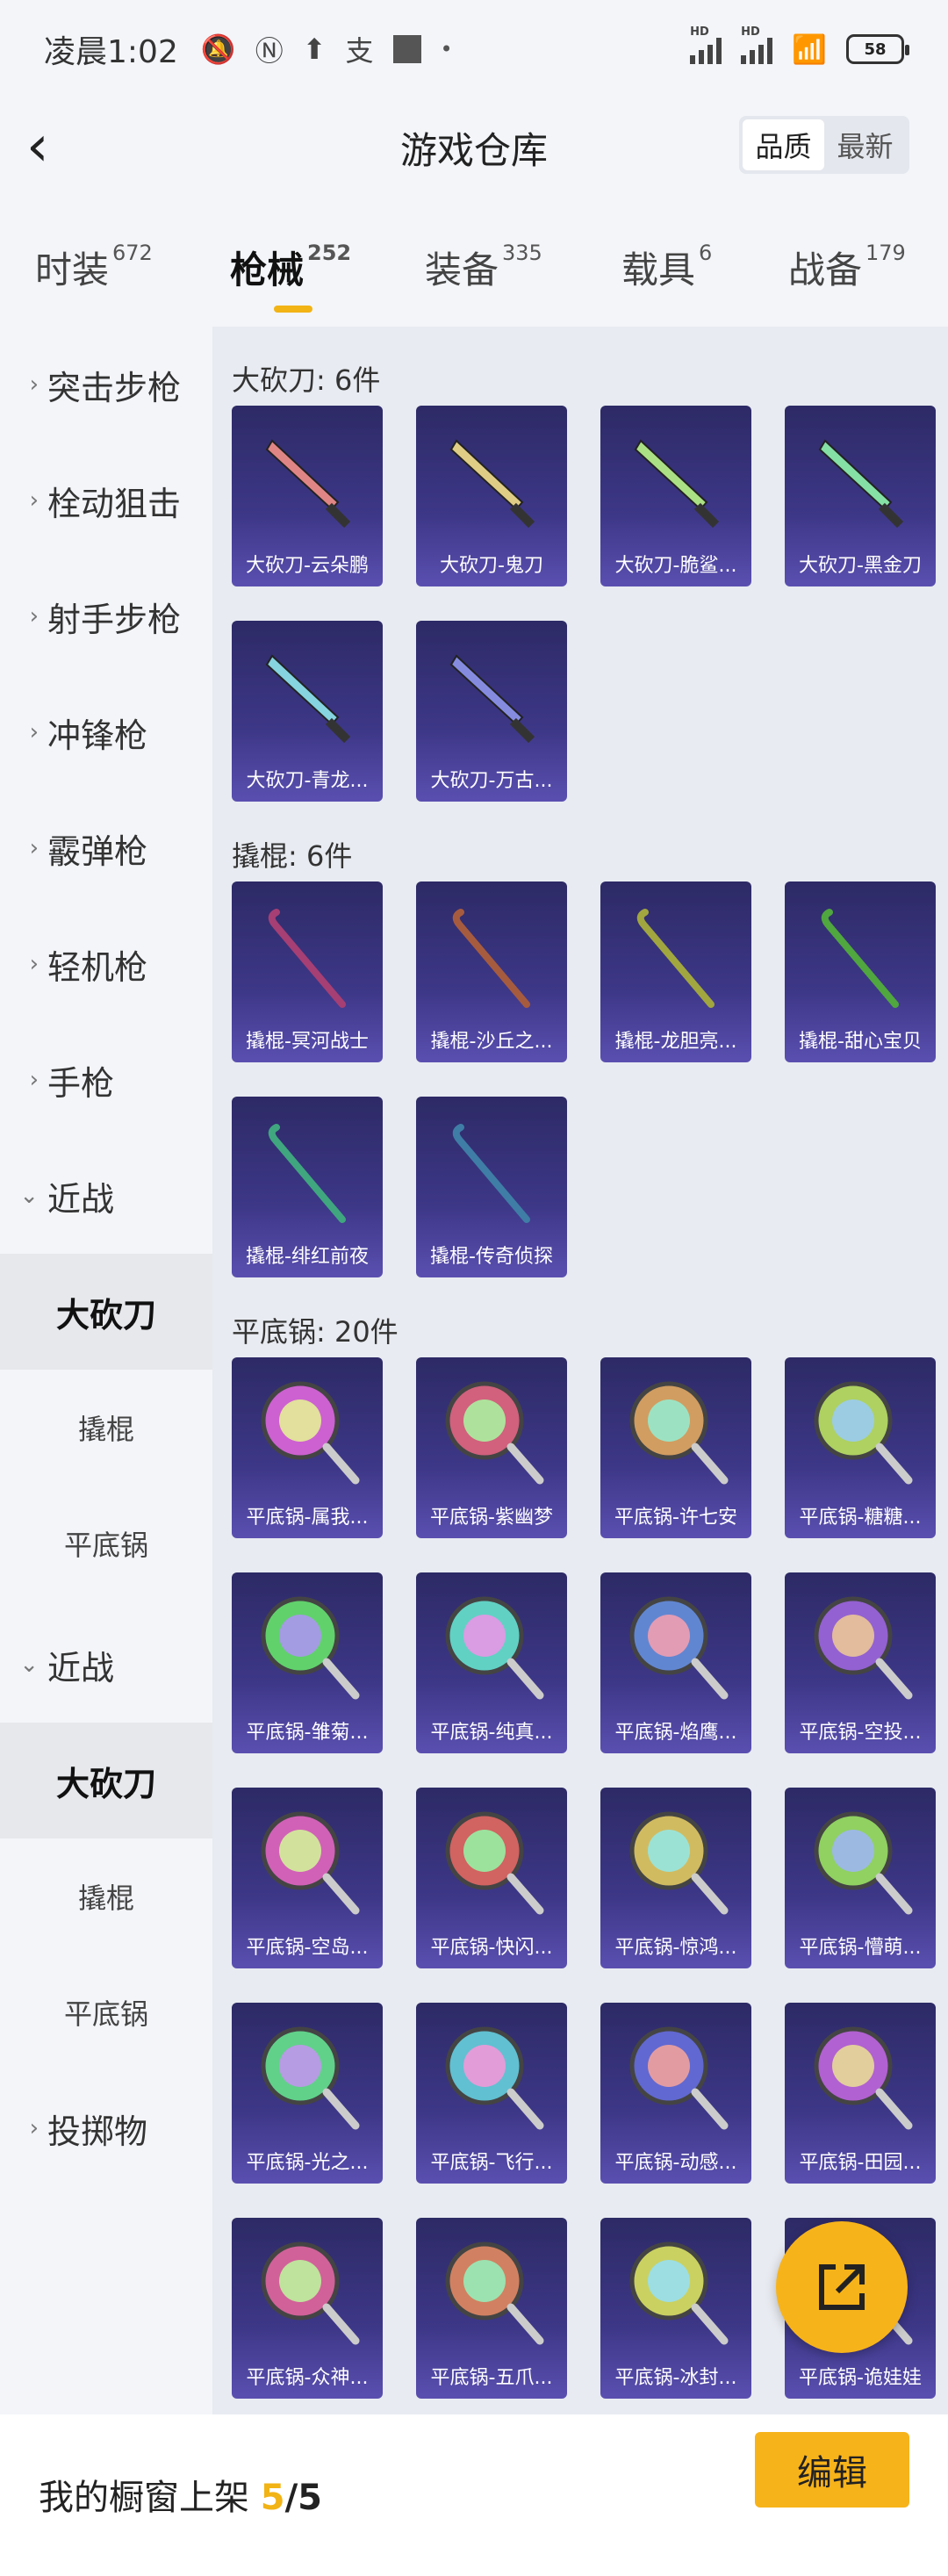 Image resolution: width=948 pixels, height=2576 pixels. What do you see at coordinates (106, 1665) in the screenshot?
I see `sidebar-item-melee-2: ⌄ 近战` at bounding box center [106, 1665].